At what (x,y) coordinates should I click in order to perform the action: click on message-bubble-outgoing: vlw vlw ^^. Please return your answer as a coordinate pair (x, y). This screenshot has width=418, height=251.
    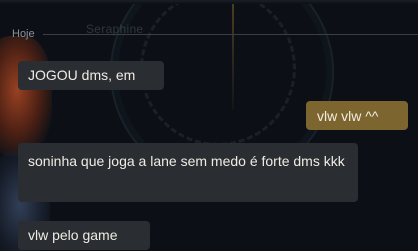
    Looking at the image, I should click on (357, 115).